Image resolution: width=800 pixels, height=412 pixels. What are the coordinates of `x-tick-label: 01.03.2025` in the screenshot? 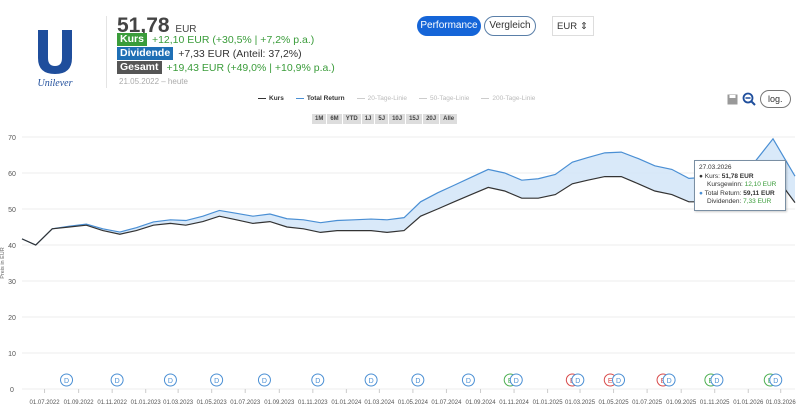 It's located at (580, 403).